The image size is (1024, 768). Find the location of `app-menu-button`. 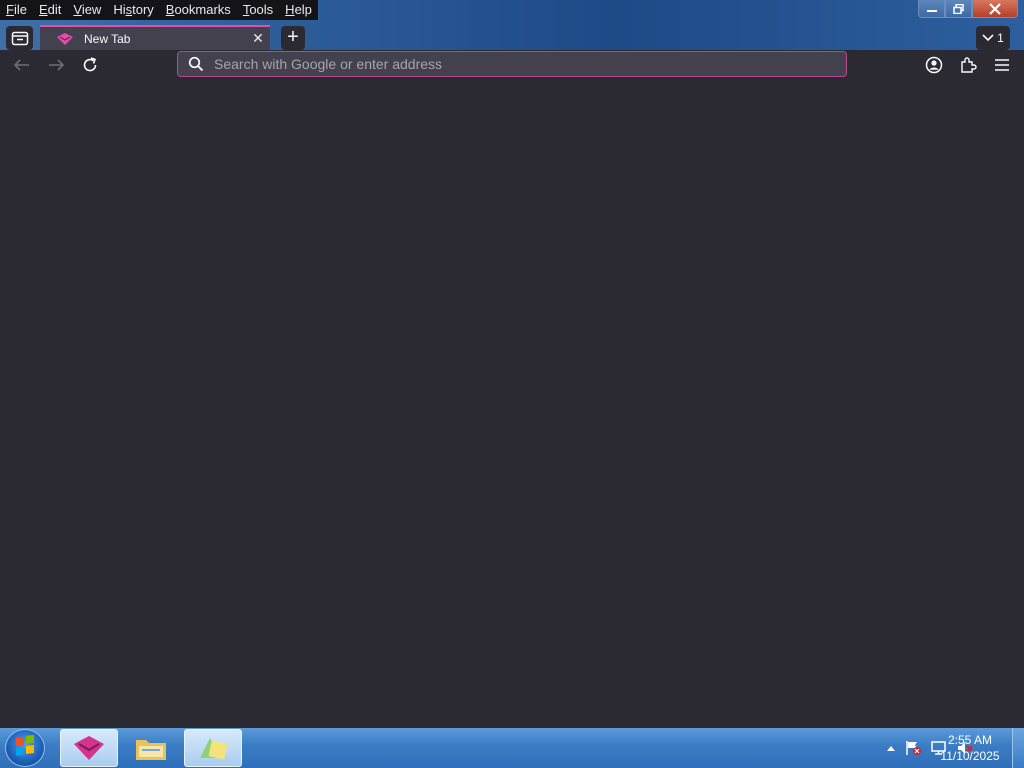

app-menu-button is located at coordinates (1002, 65).